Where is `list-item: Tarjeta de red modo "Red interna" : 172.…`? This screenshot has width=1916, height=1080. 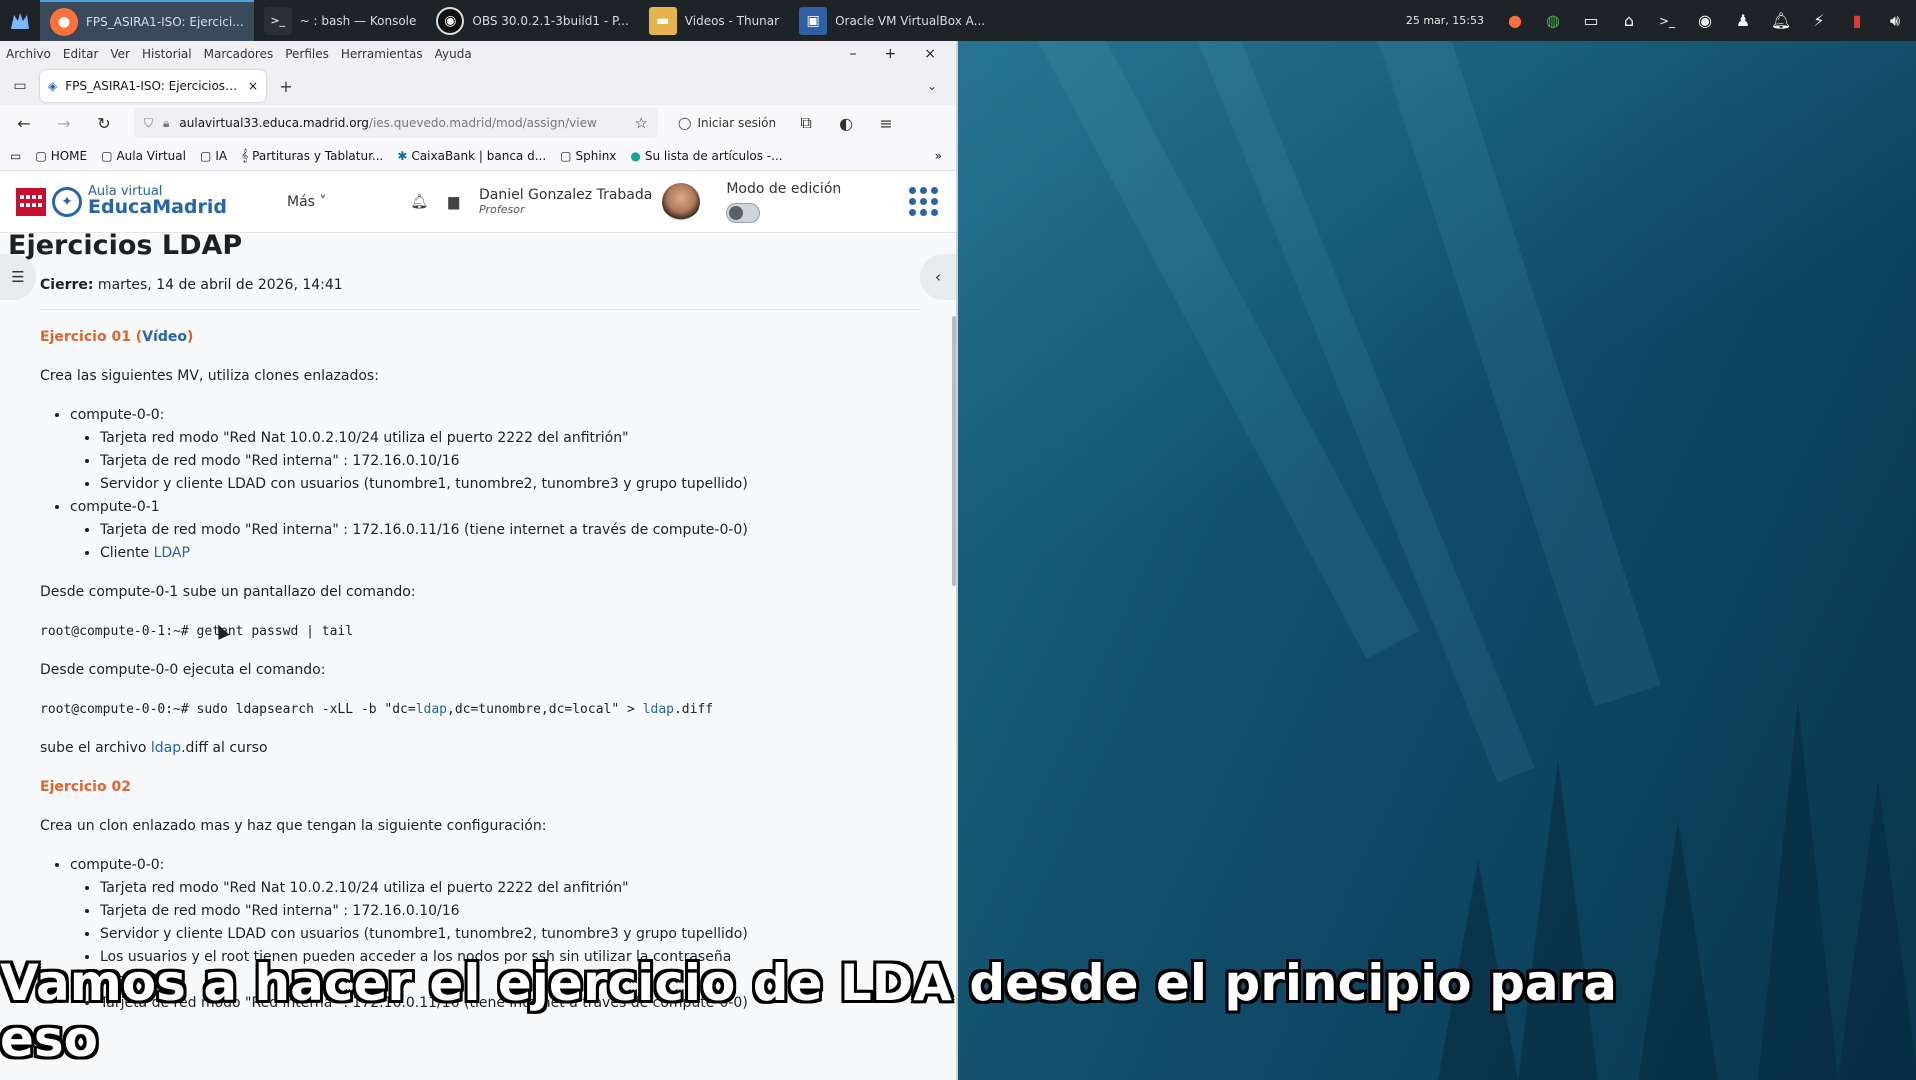
list-item: Tarjeta de red modo "Red interna" : 172.… is located at coordinates (510, 911).